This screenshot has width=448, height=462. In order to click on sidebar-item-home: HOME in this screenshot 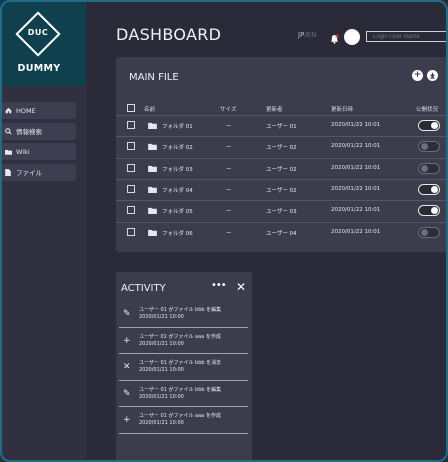, I will do `click(38, 110)`.